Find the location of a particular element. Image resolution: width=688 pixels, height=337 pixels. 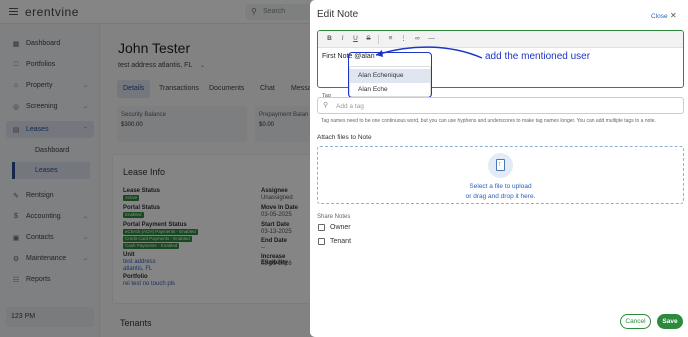

upload-select-link: Select a file to upload is located at coordinates (500, 186).